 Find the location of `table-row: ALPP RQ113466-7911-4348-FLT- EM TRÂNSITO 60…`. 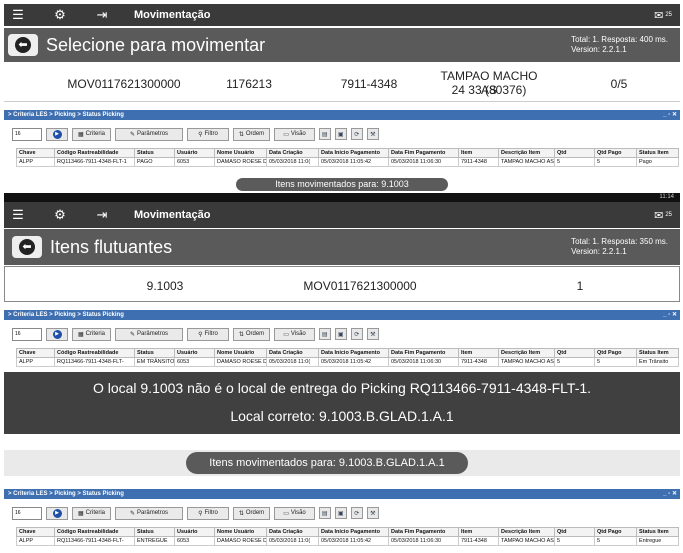

table-row: ALPP RQ113466-7911-4348-FLT- EM TRÂNSITO 60… is located at coordinates (347, 362).